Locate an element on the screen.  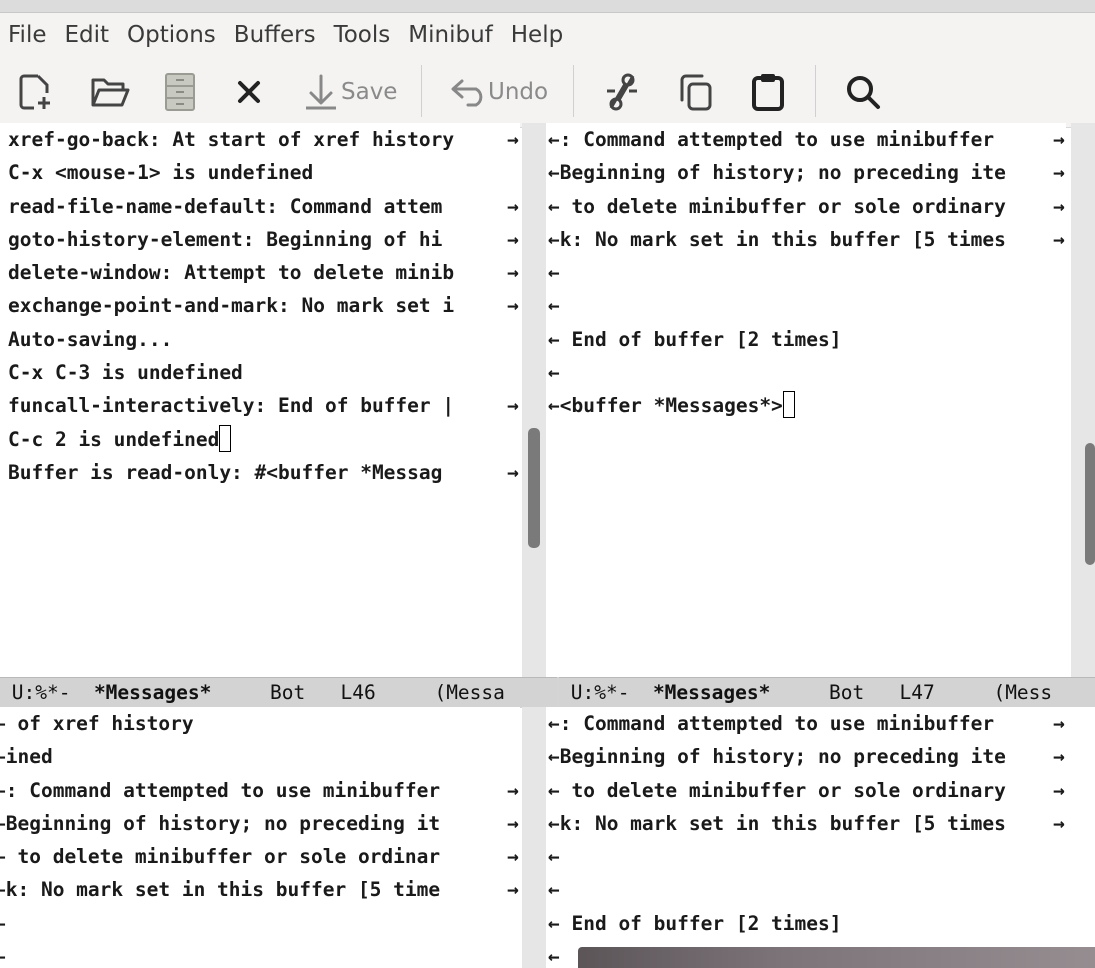
open-file-button is located at coordinates (110, 92).